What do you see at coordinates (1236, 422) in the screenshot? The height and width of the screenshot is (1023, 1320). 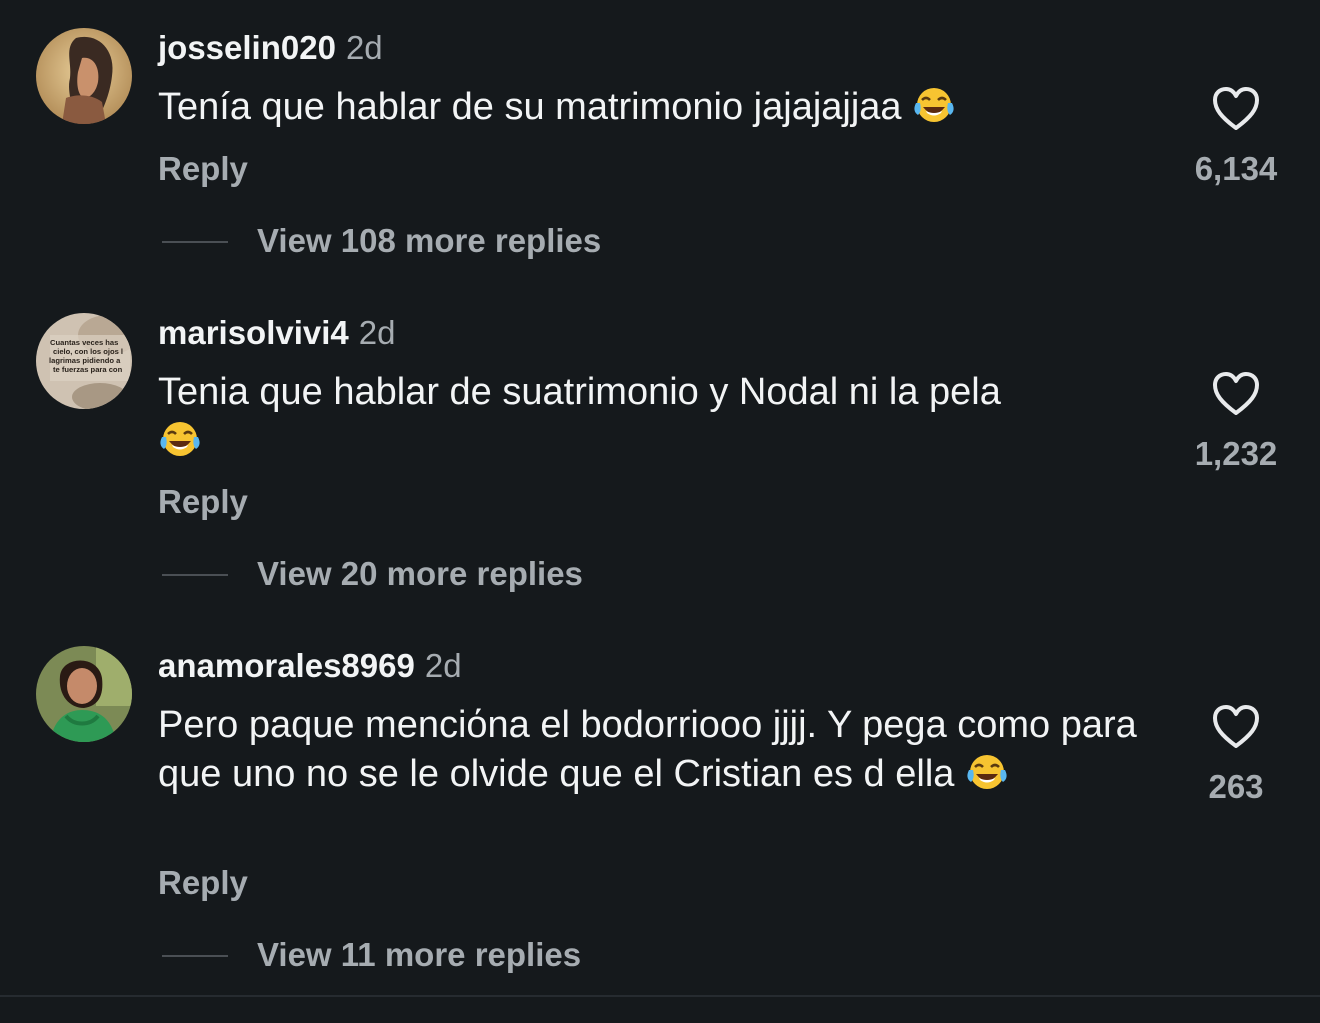 I see `like-control: 1,232` at bounding box center [1236, 422].